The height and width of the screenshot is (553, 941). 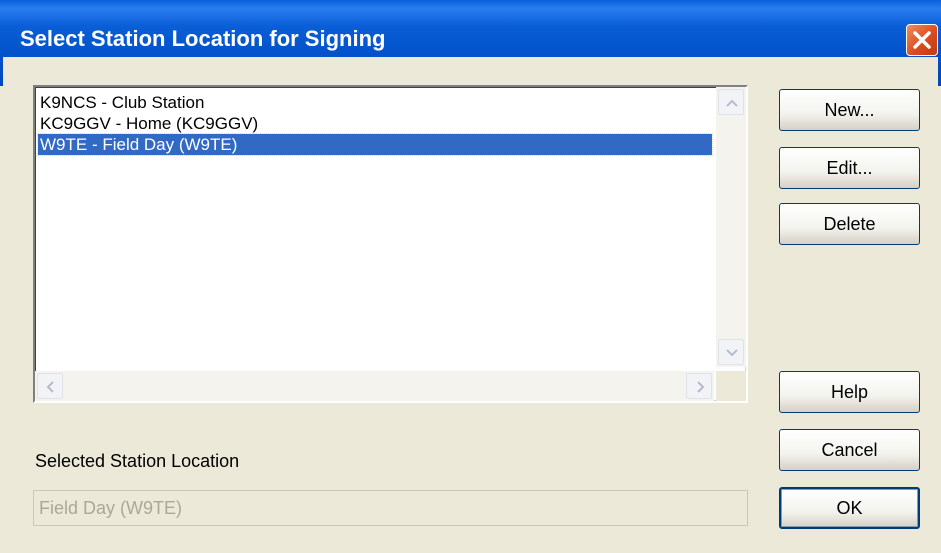 I want to click on scroll-left-button, so click(x=50, y=386).